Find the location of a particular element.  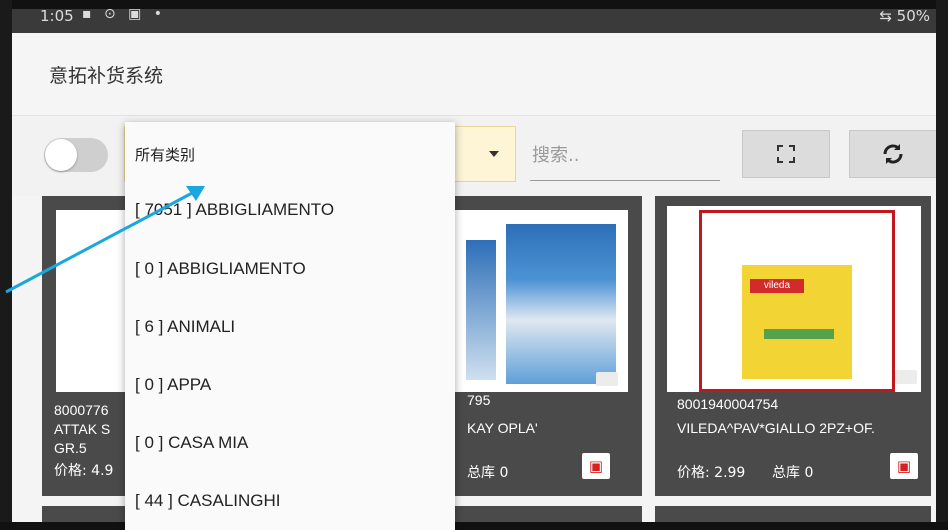

dropdown-option: [ 6 ] ANIMALI is located at coordinates (290, 326).